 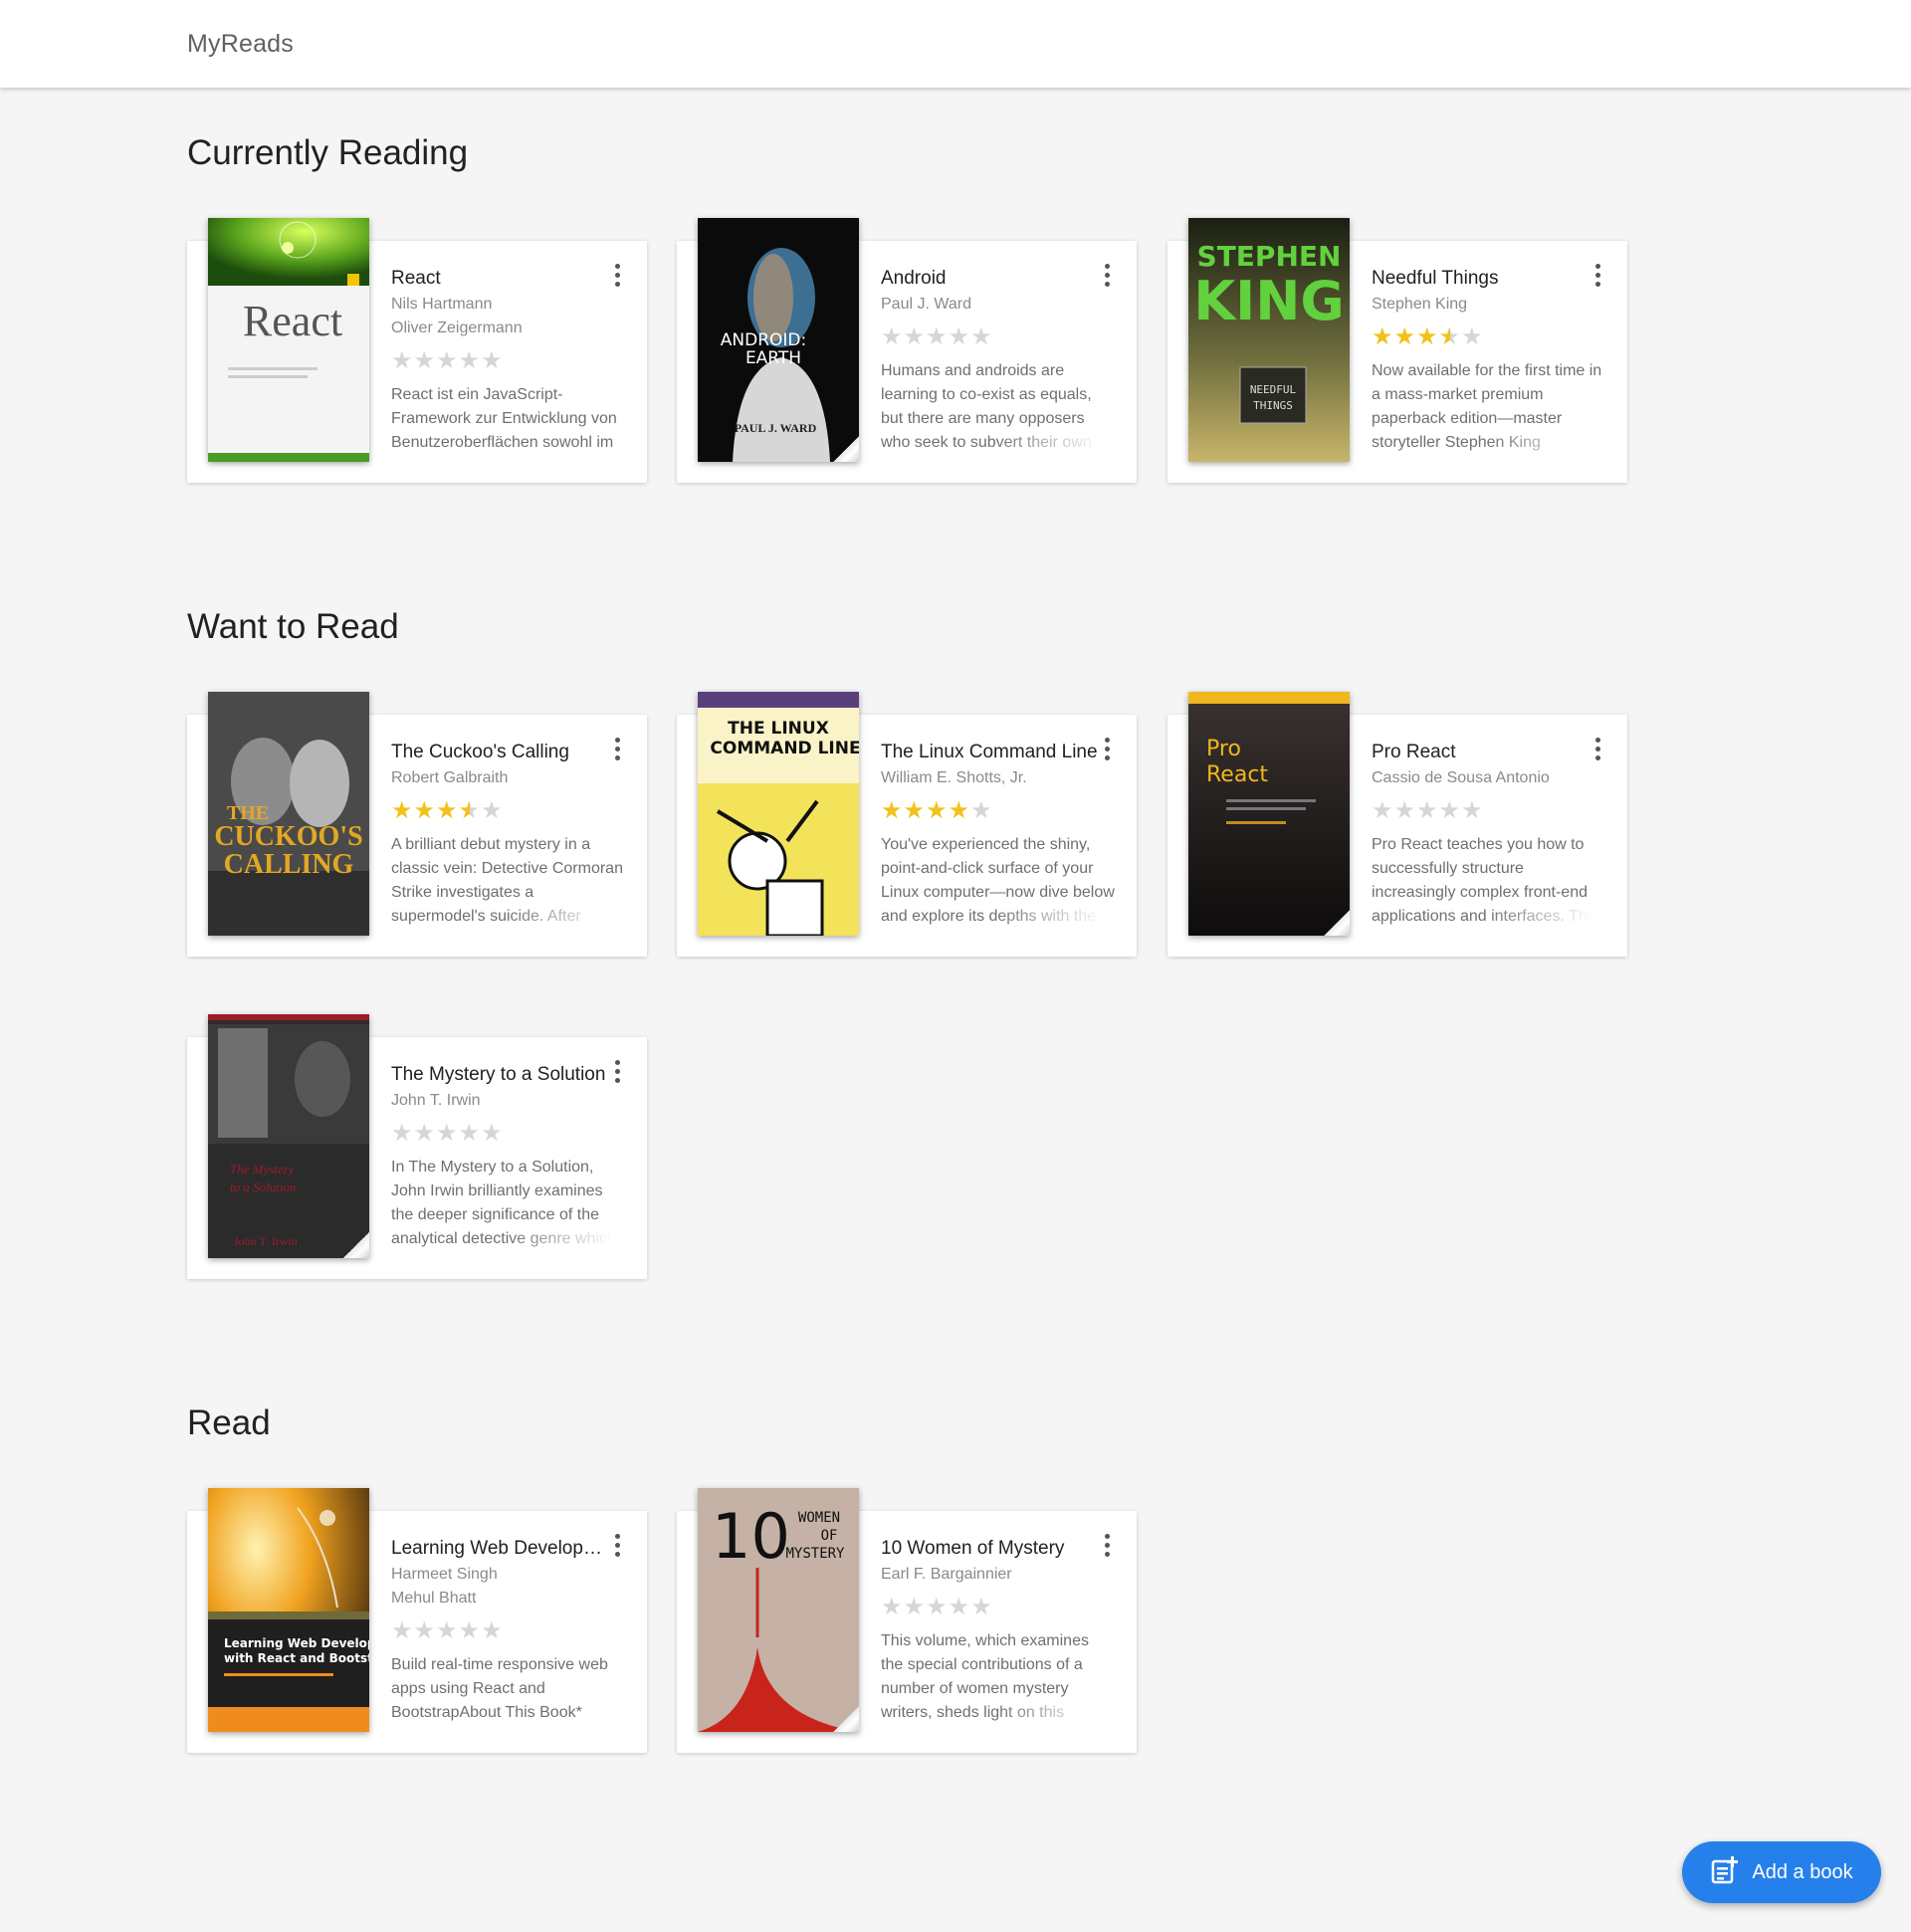 I want to click on book-cover: THE LINUX COMMAND LINE, so click(x=778, y=814).